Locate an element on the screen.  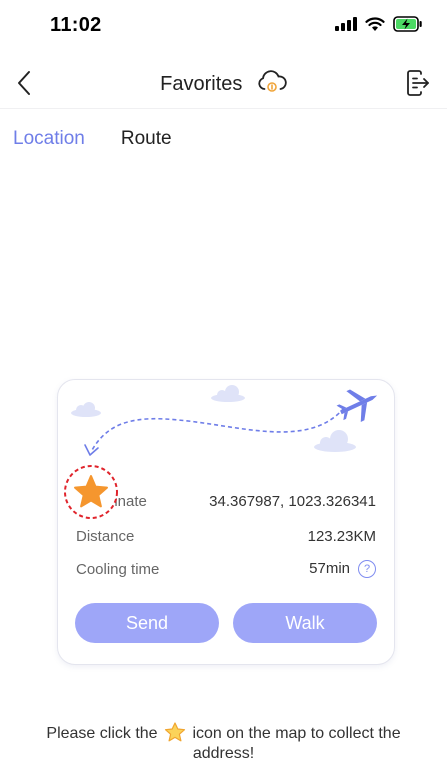
export-icon is located at coordinates (418, 83).